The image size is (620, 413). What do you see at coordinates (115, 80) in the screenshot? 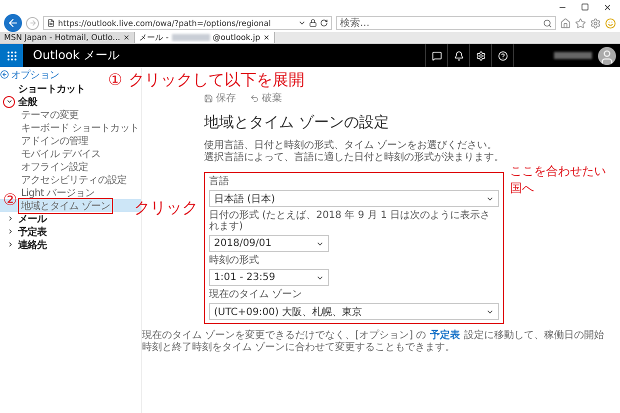
I see `step-number: ①` at bounding box center [115, 80].